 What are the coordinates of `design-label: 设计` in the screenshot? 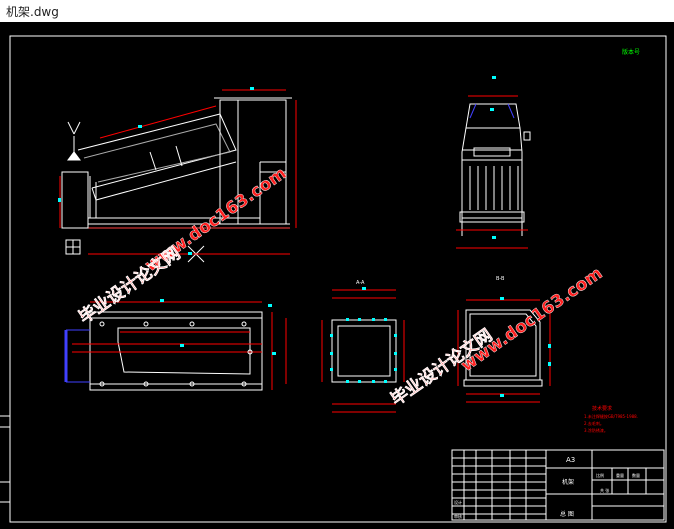 It's located at (458, 502).